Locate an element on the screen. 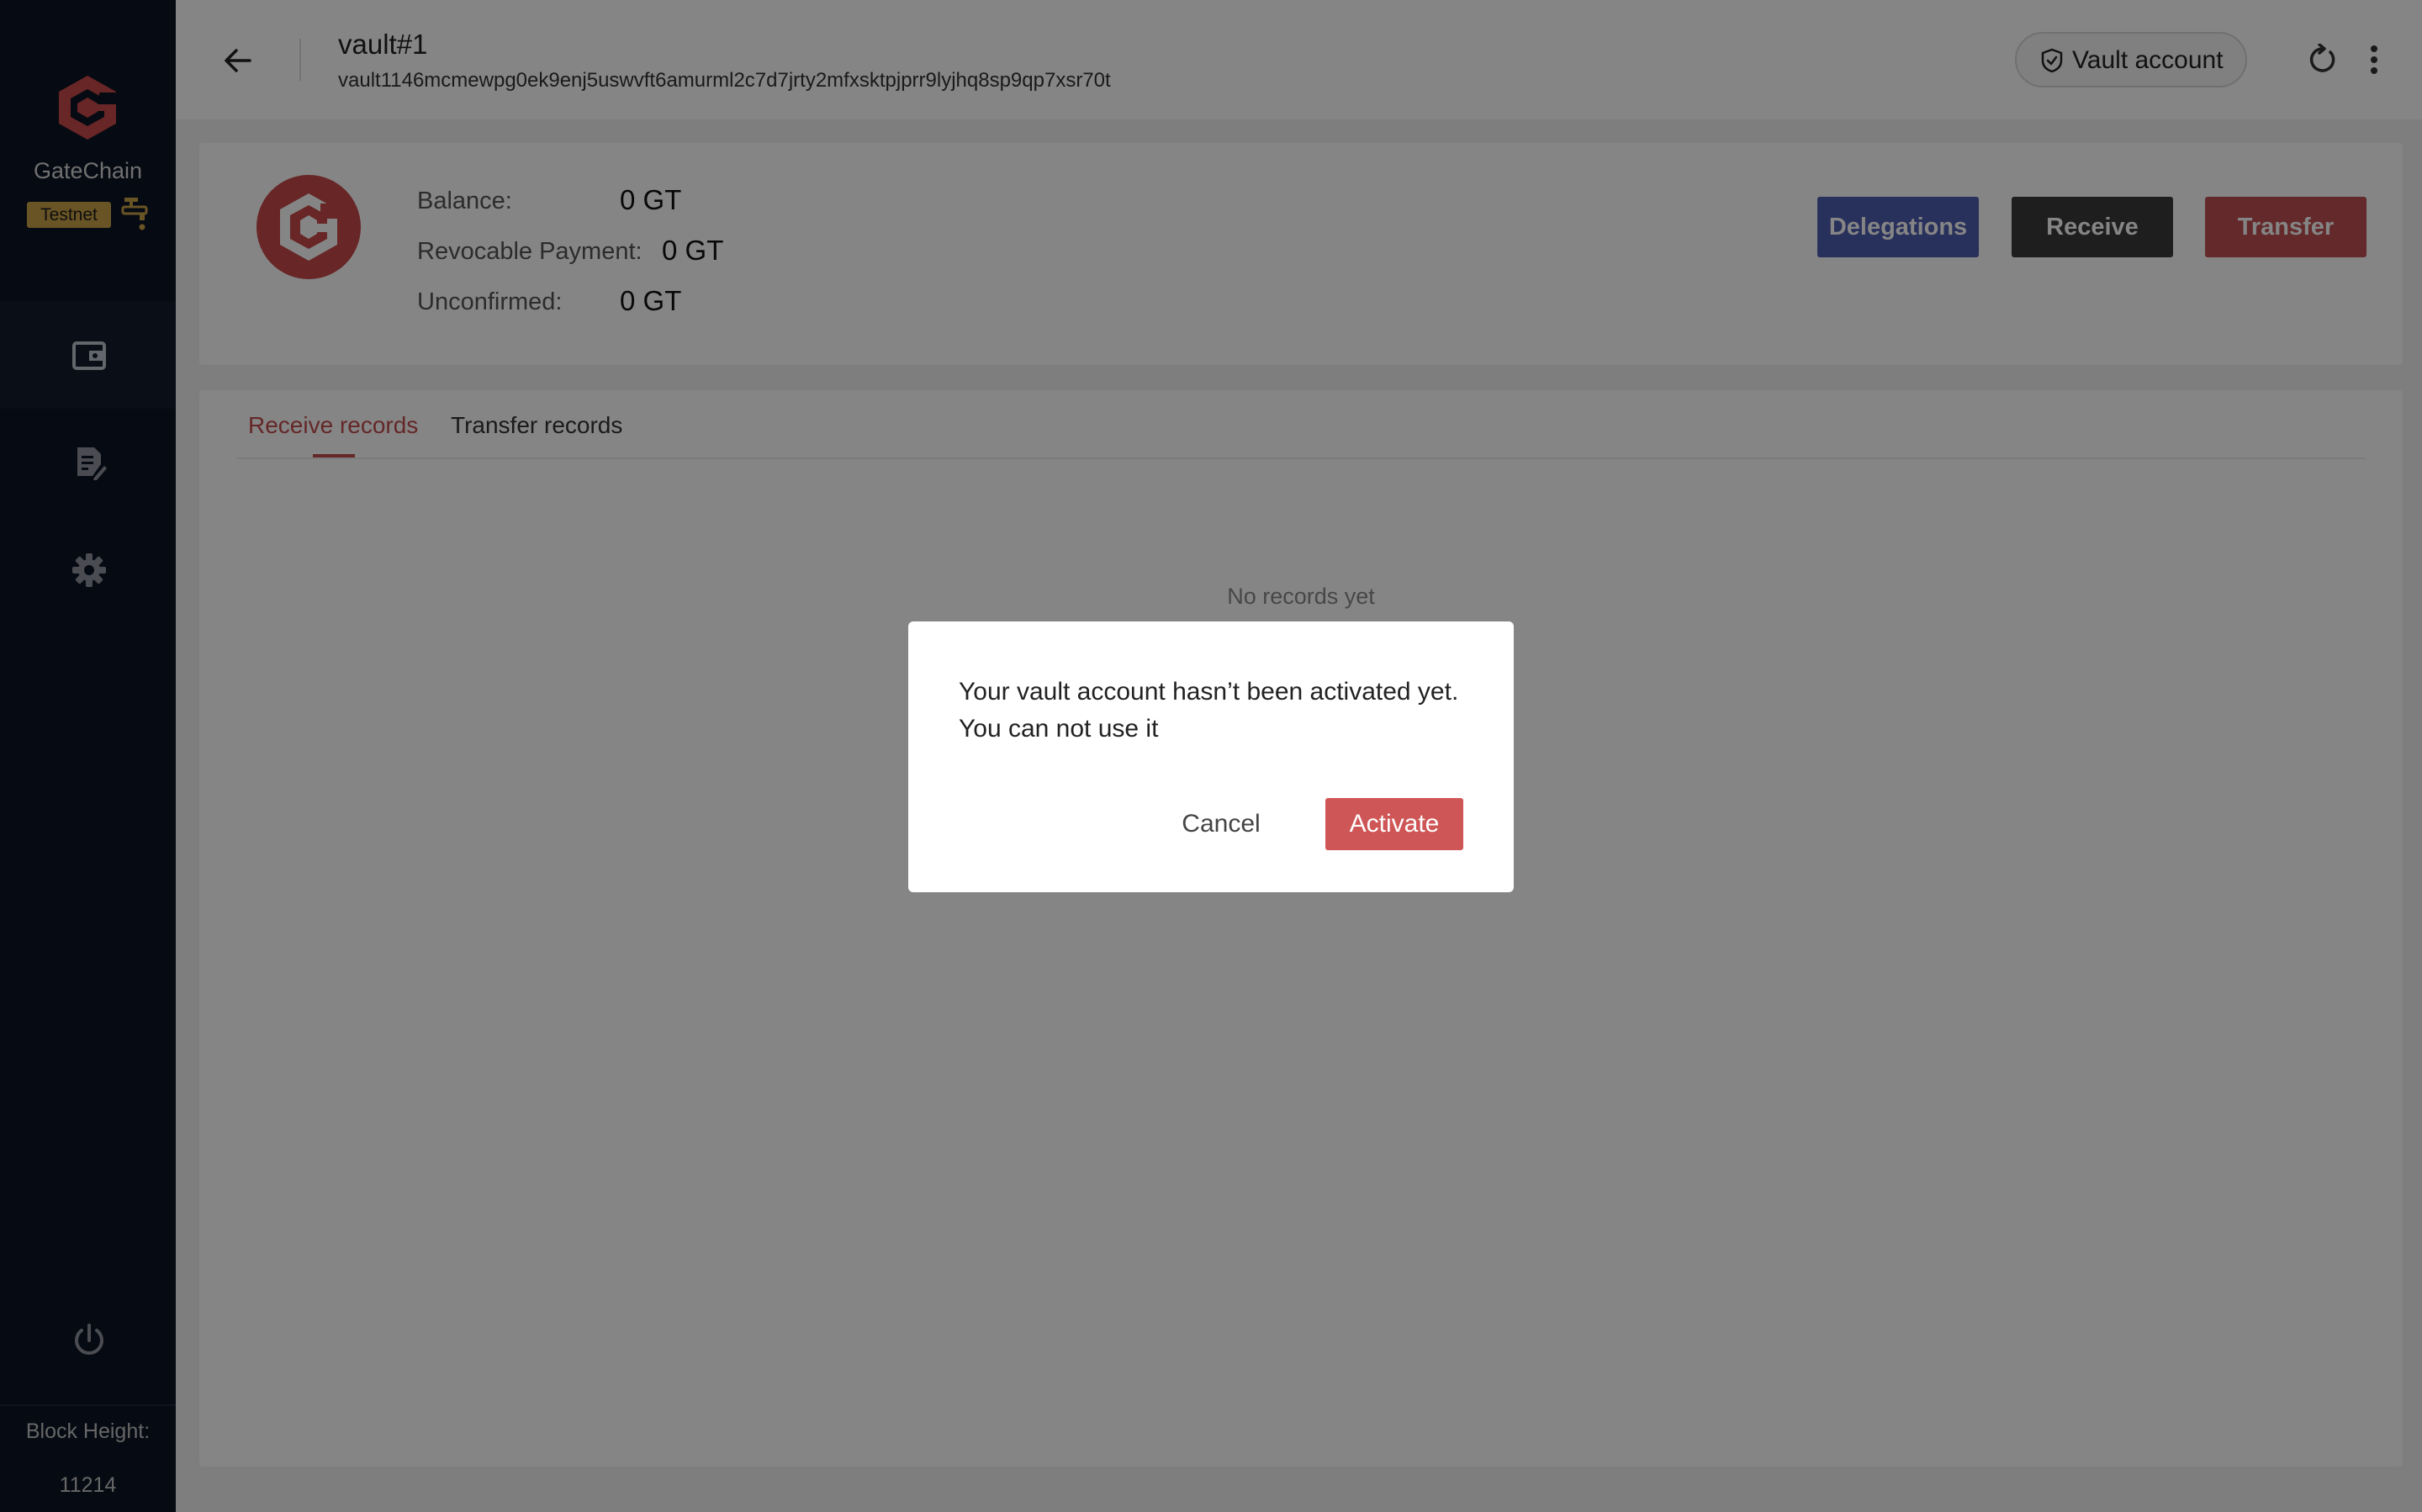 The width and height of the screenshot is (2422, 1512). cancel-button: Cancel is located at coordinates (1221, 824).